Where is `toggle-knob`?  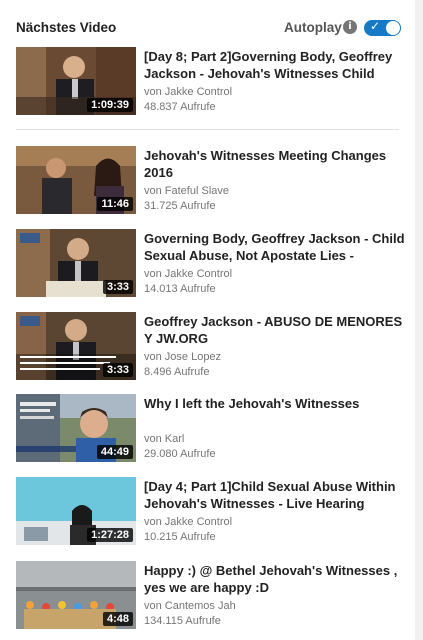
toggle-knob is located at coordinates (393, 28).